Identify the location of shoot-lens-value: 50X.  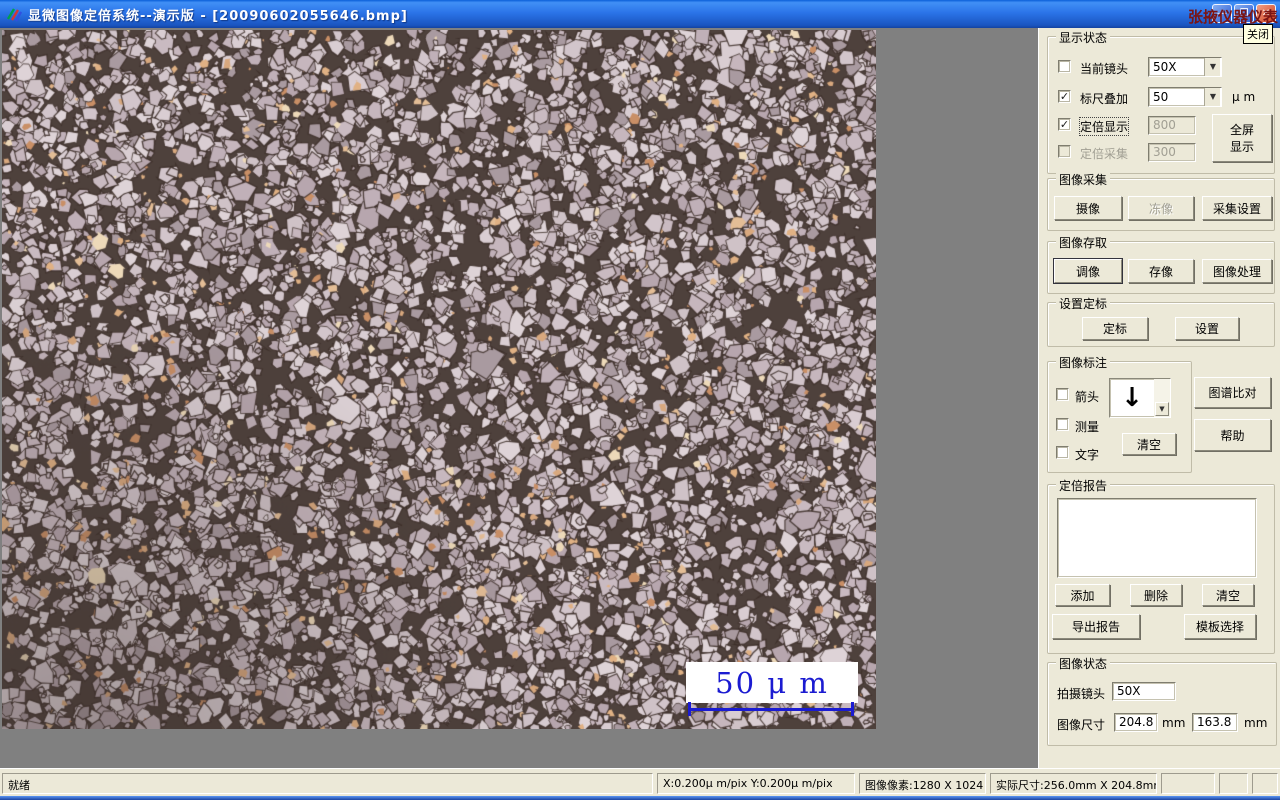
(1144, 691).